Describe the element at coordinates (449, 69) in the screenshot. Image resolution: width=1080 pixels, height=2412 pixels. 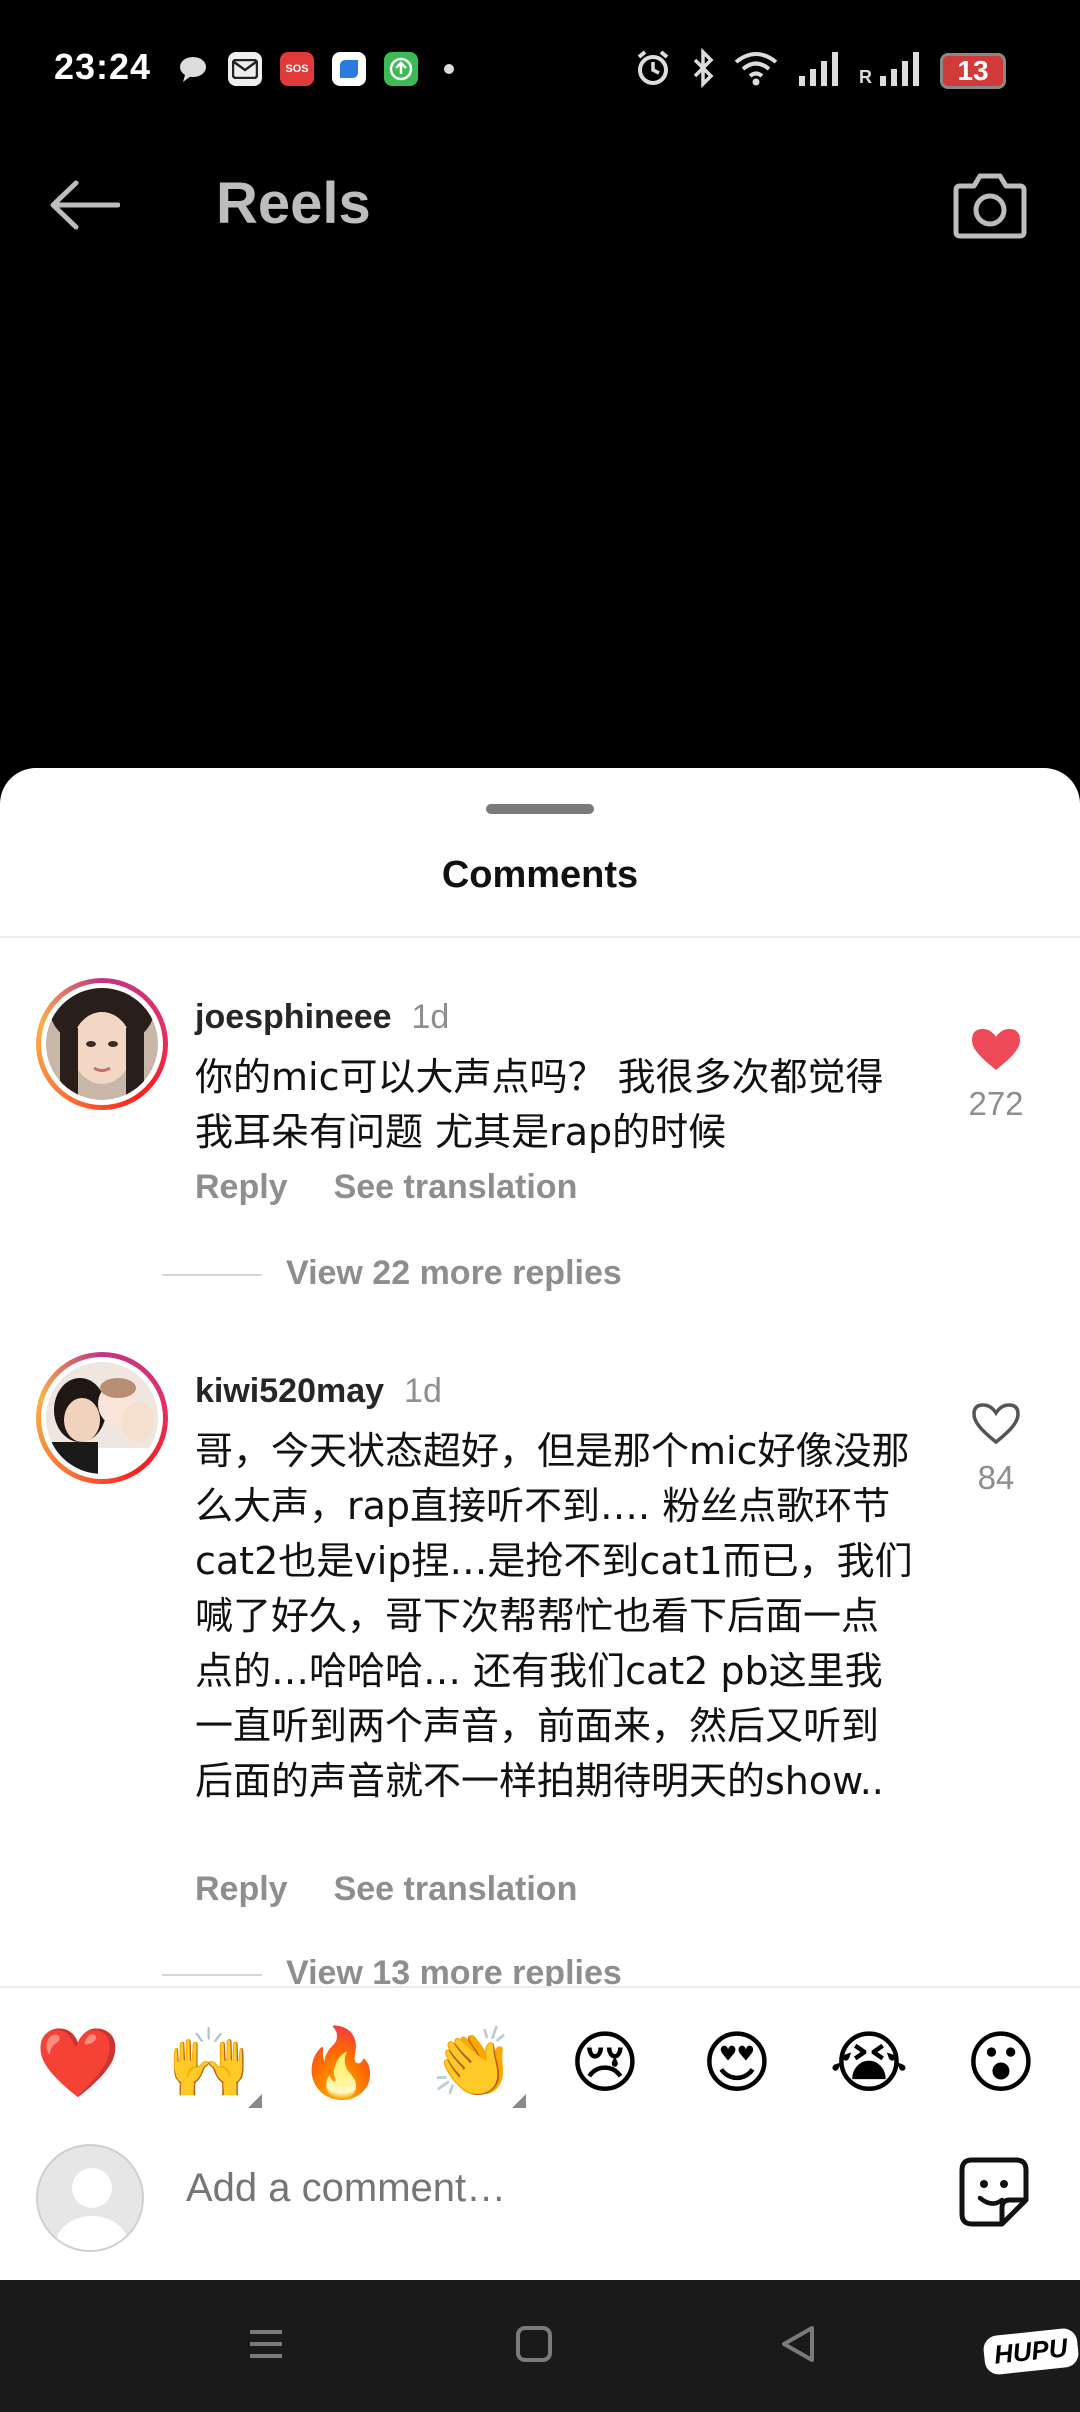
I see `dot-icon` at that location.